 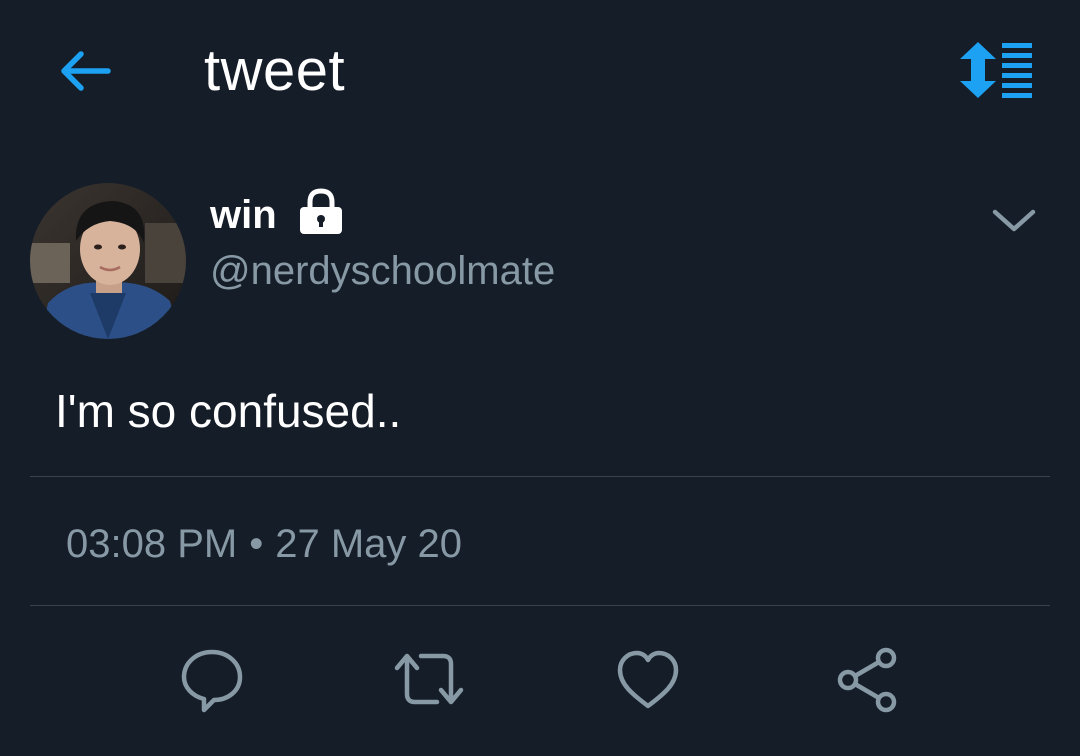 I want to click on avatar, so click(x=108, y=261).